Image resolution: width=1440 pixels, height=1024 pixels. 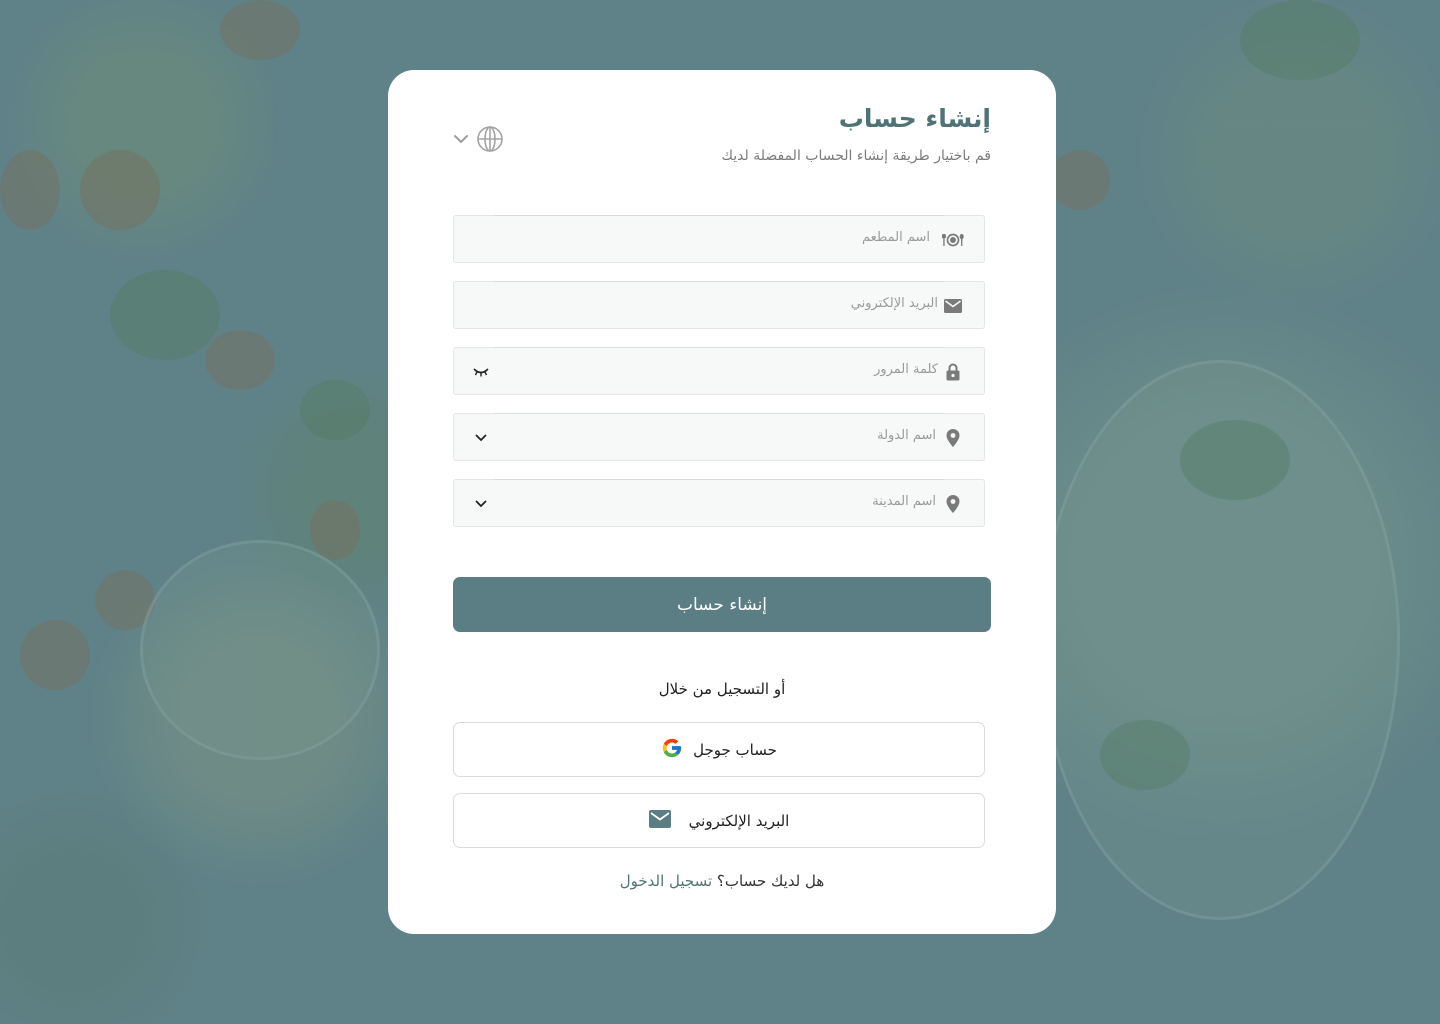 I want to click on password-placeholder: كلمة المرور, so click(x=906, y=369).